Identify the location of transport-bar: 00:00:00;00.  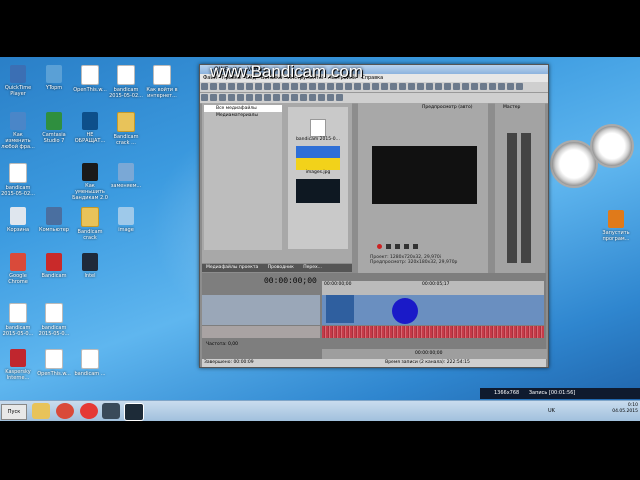
(434, 354).